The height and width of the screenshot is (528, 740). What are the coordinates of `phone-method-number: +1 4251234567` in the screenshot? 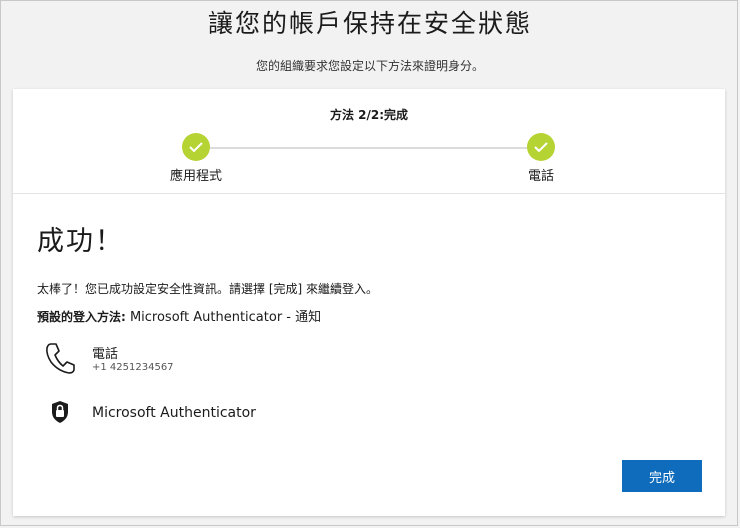 It's located at (133, 367).